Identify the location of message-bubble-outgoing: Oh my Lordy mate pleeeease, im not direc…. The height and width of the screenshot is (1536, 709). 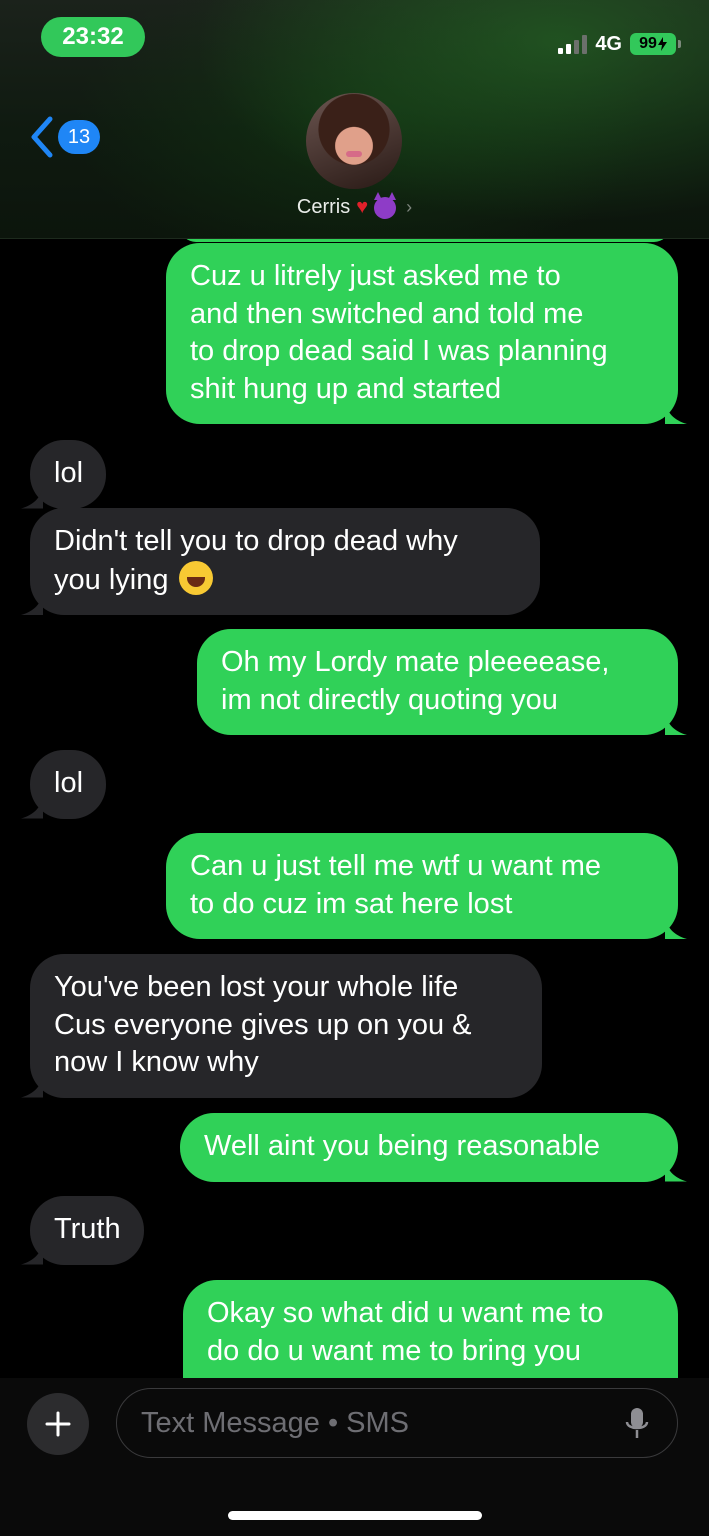
(437, 682).